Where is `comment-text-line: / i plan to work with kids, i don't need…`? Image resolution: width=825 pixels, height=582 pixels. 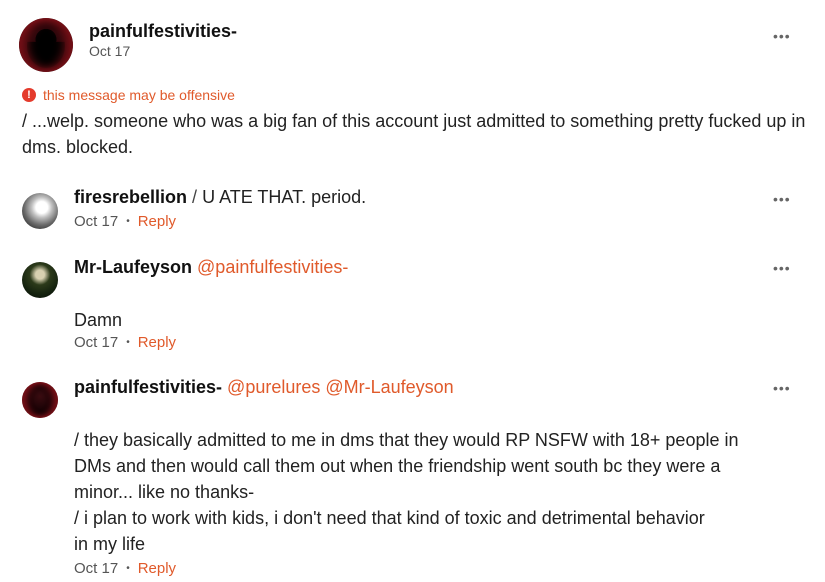
comment-text-line: / i plan to work with kids, i don't need… is located at coordinates (389, 518).